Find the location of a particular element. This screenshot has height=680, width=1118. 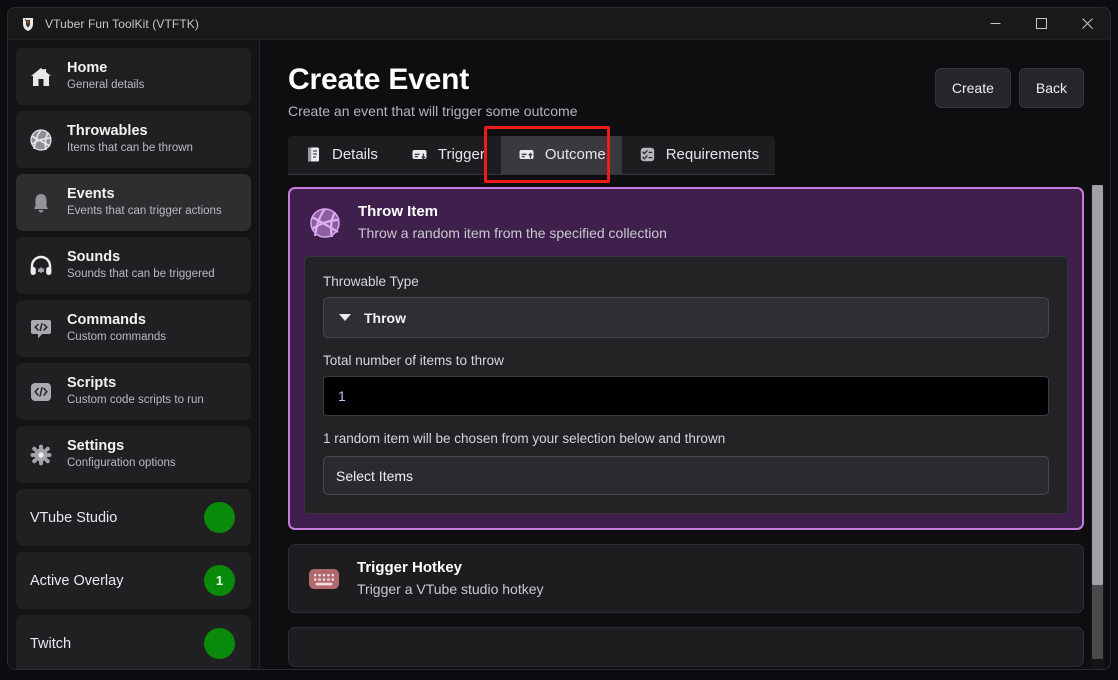

maximize-icon is located at coordinates (1041, 24).